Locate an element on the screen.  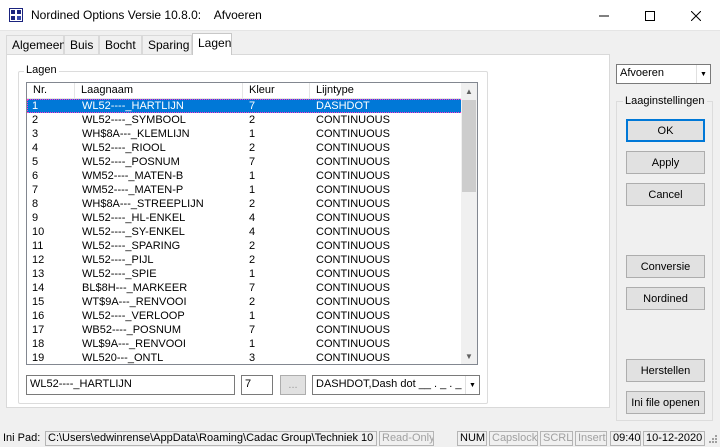
cell-nr: 6 is located at coordinates (35, 176).